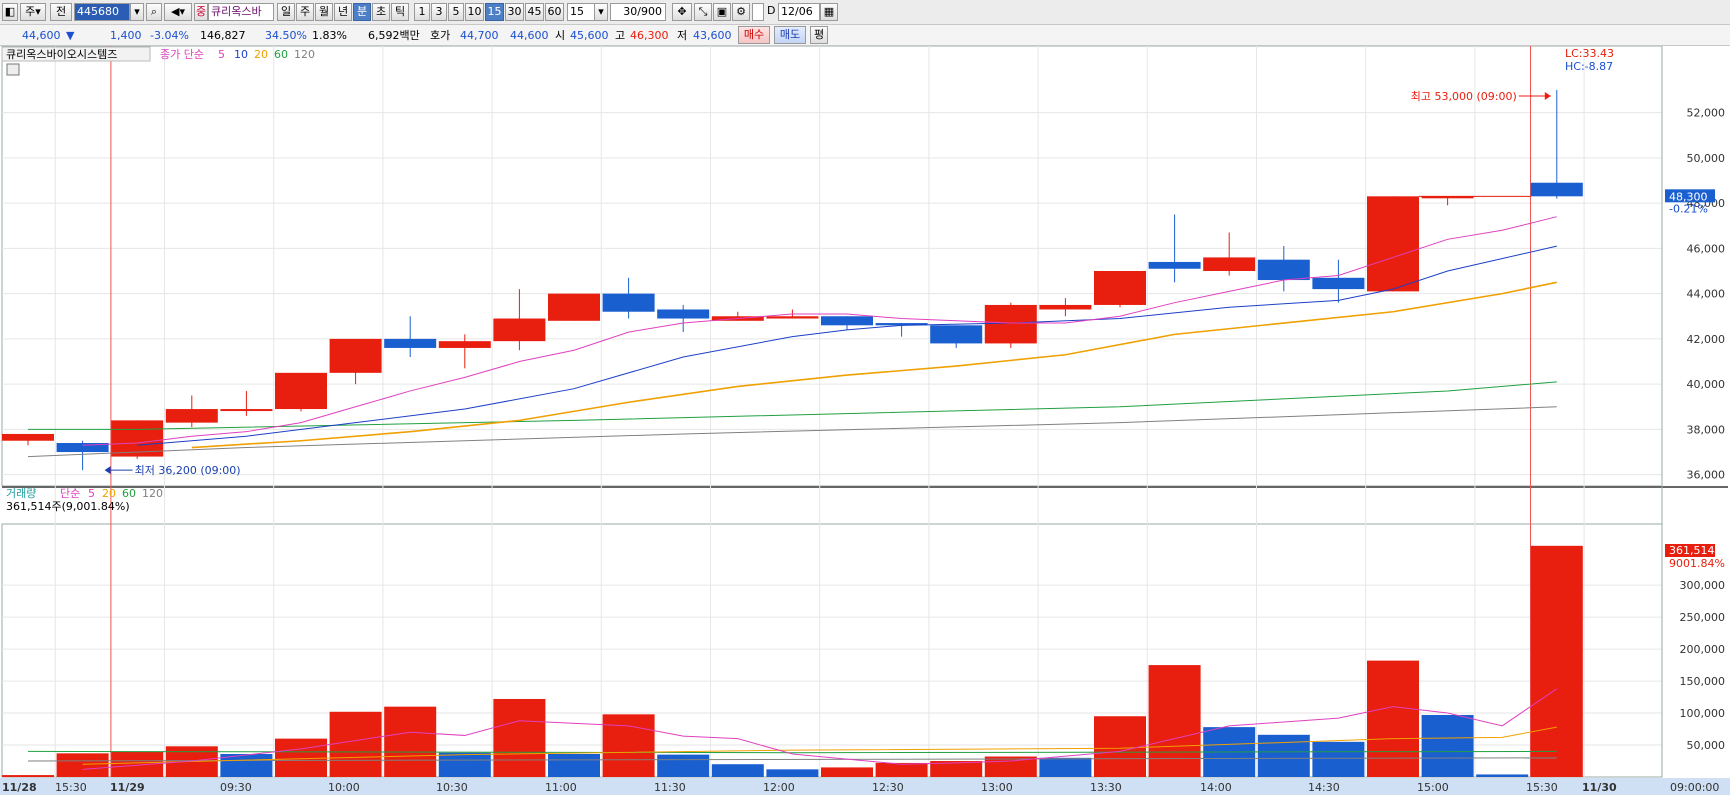  I want to click on gear-icon: ⚙, so click(741, 12).